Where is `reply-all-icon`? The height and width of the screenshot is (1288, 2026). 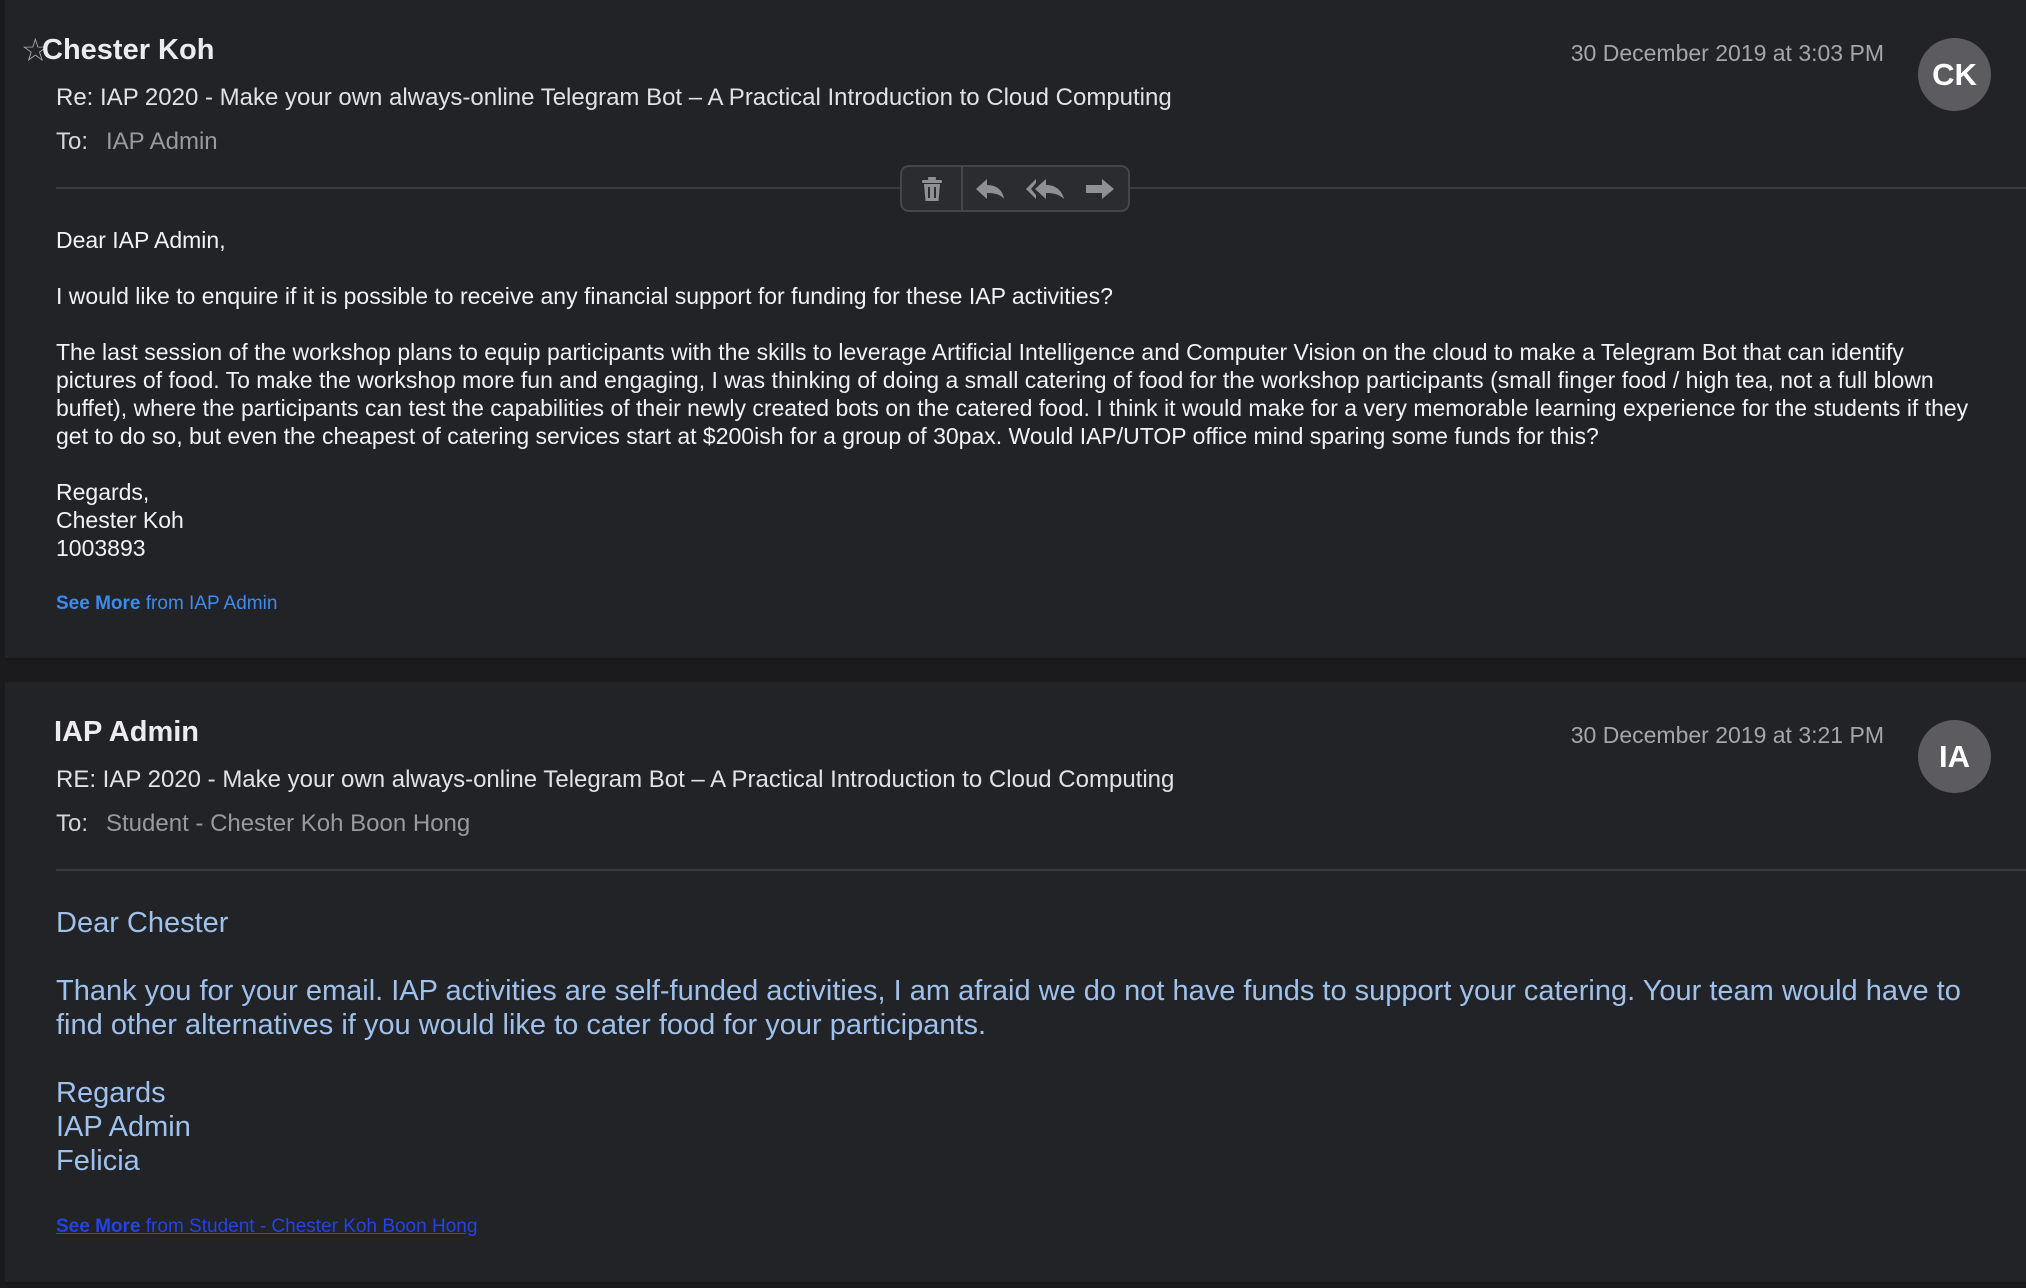 reply-all-icon is located at coordinates (1045, 188).